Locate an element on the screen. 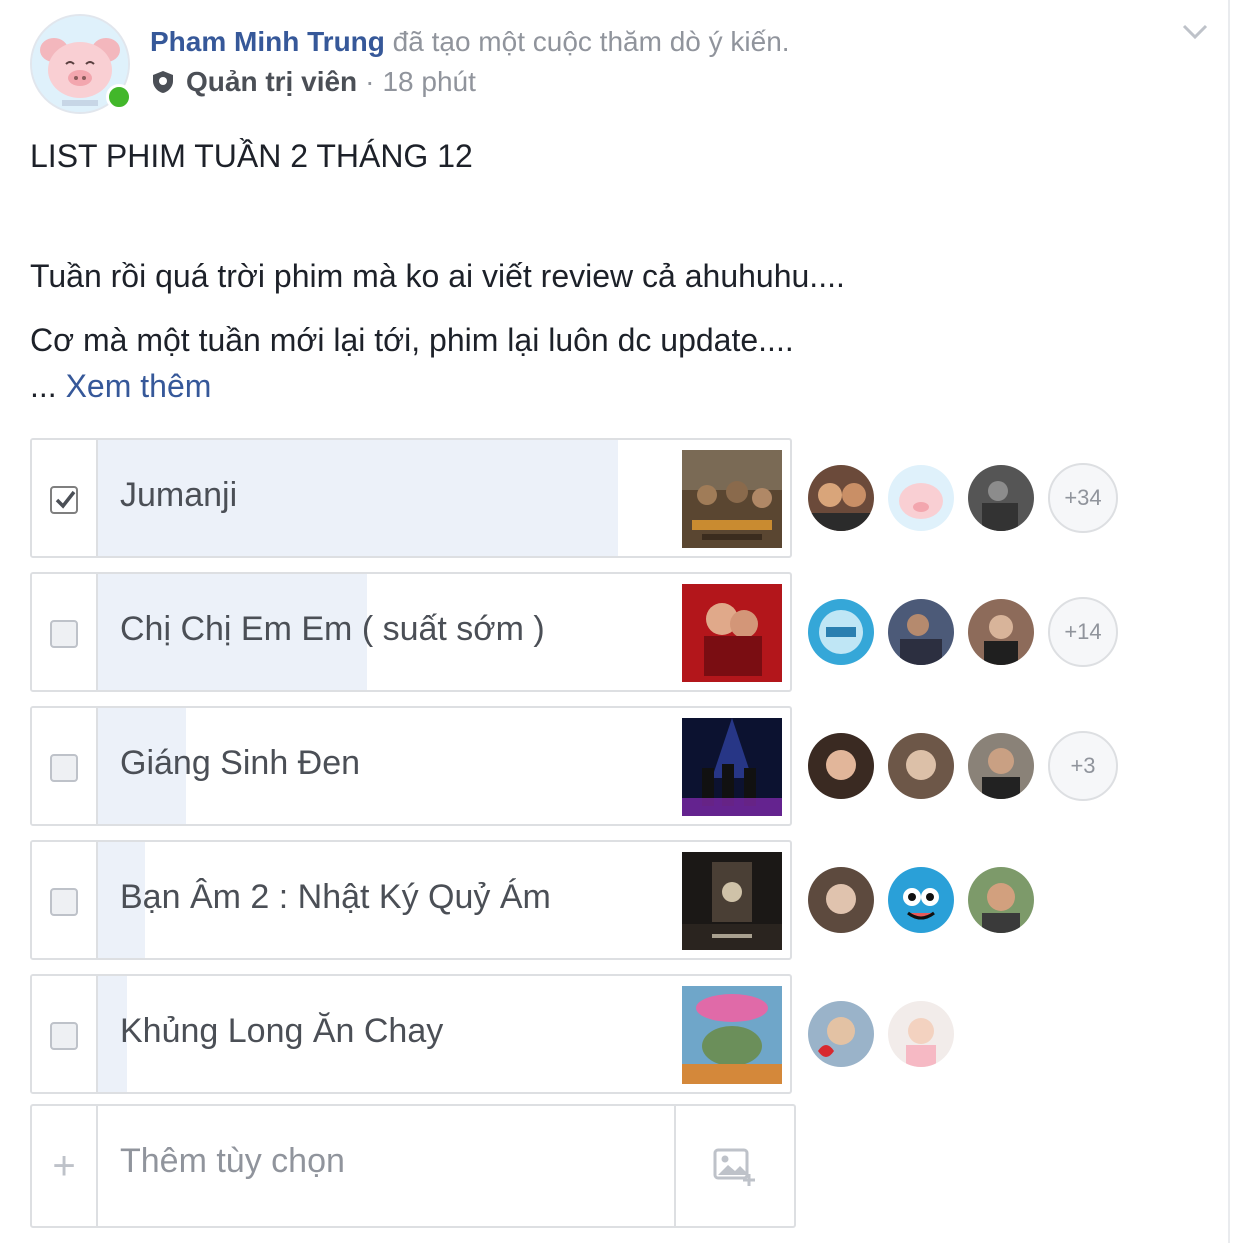 This screenshot has width=1242, height=1243. see-more-link: Xem thêm is located at coordinates (139, 386).